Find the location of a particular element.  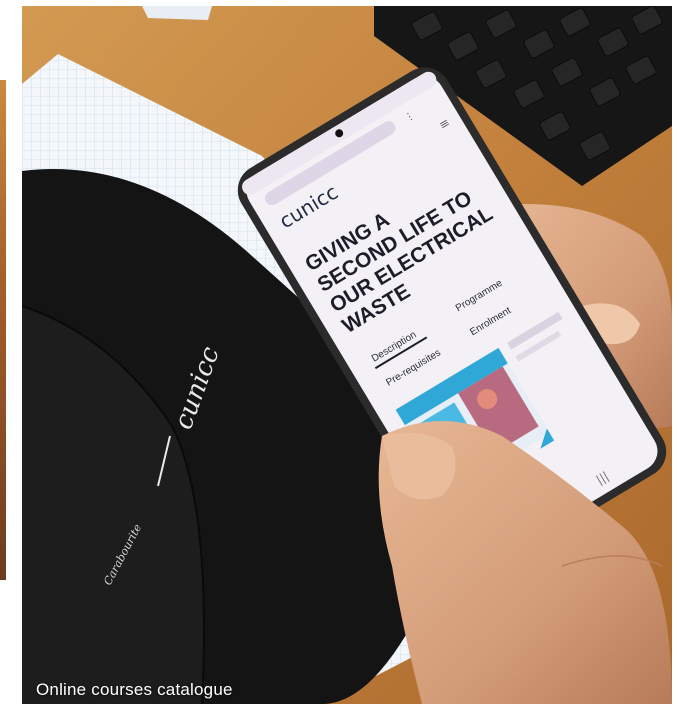

adjacent-image-sliver is located at coordinates (3, 330).